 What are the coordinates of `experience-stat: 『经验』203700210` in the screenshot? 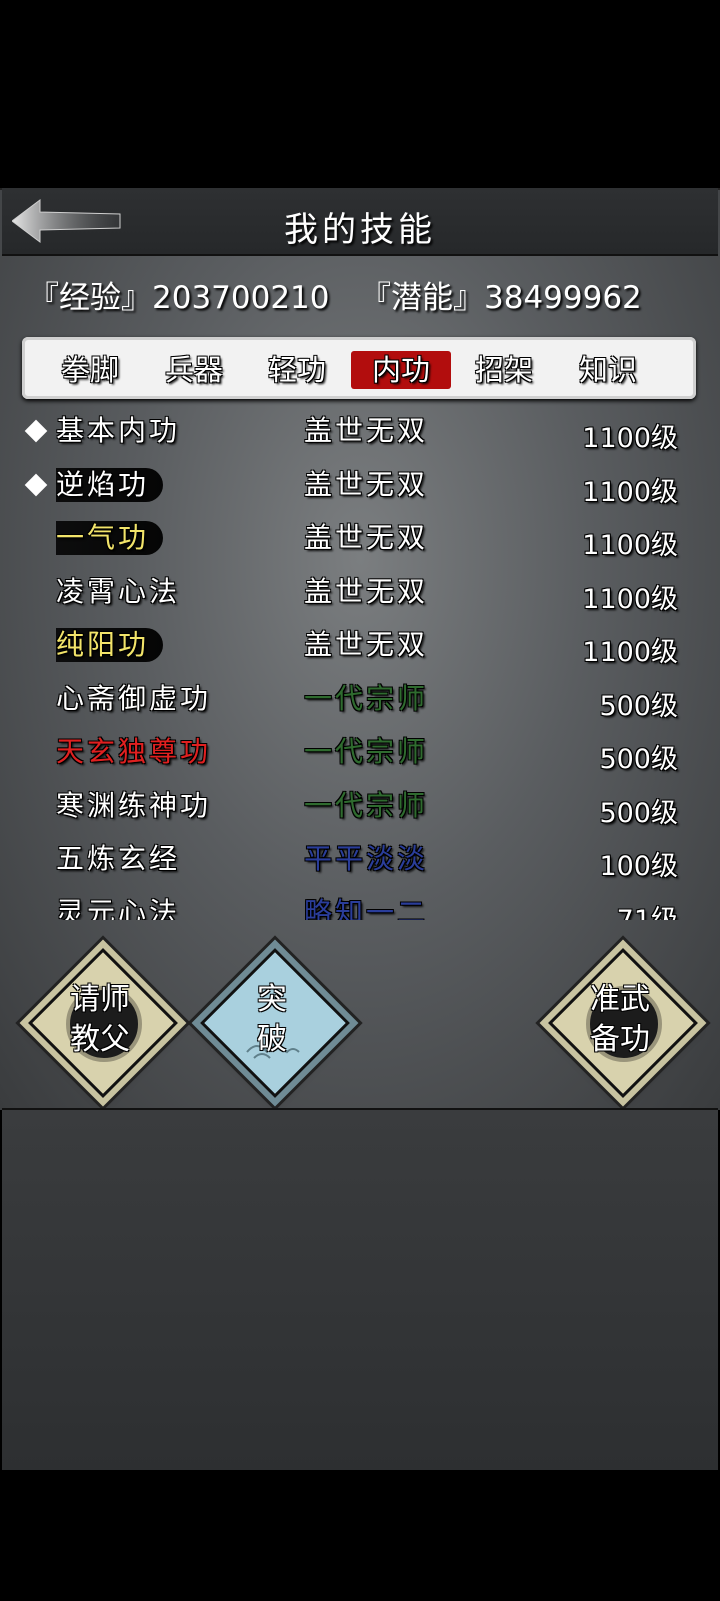 It's located at (179, 294).